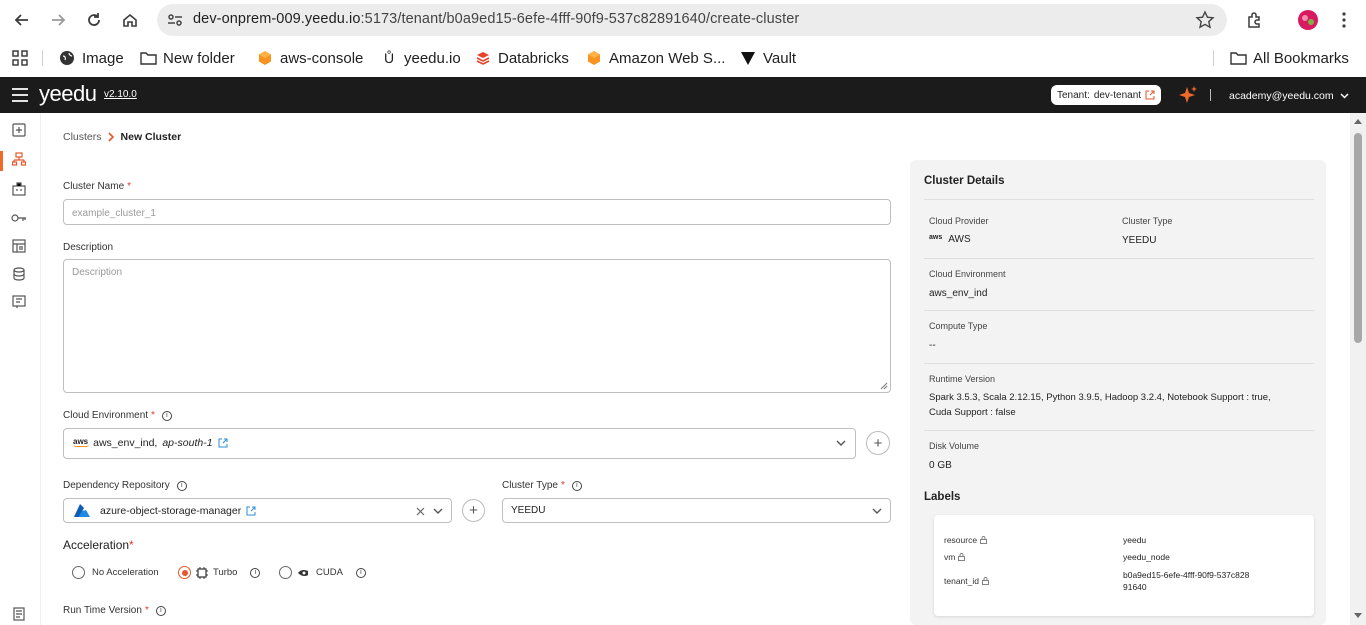 The height and width of the screenshot is (625, 1366). I want to click on bookmark-divider, so click(42, 58).